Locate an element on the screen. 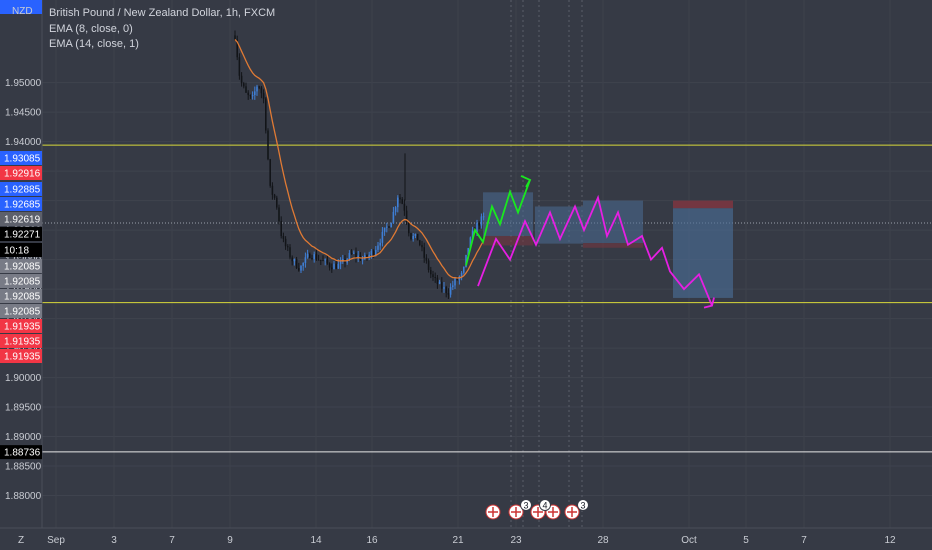 This screenshot has width=932, height=550. candles-layer is located at coordinates (359, 164).